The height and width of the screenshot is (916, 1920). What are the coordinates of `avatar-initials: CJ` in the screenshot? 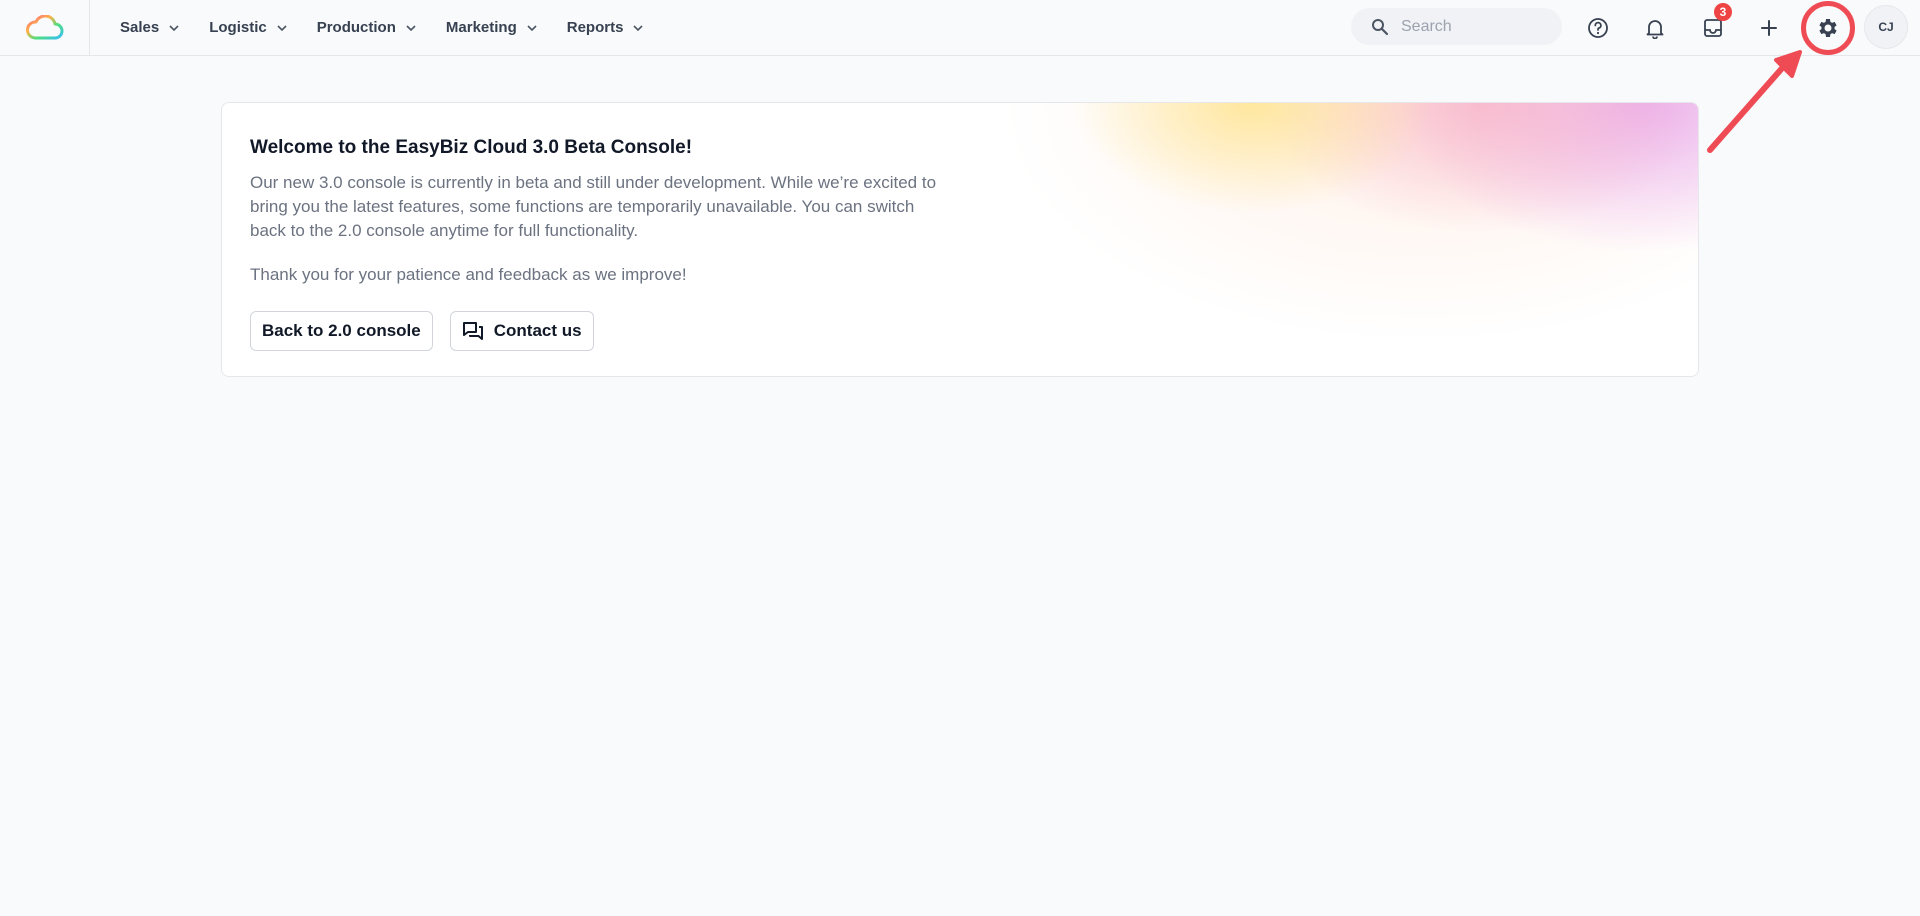 It's located at (1886, 27).